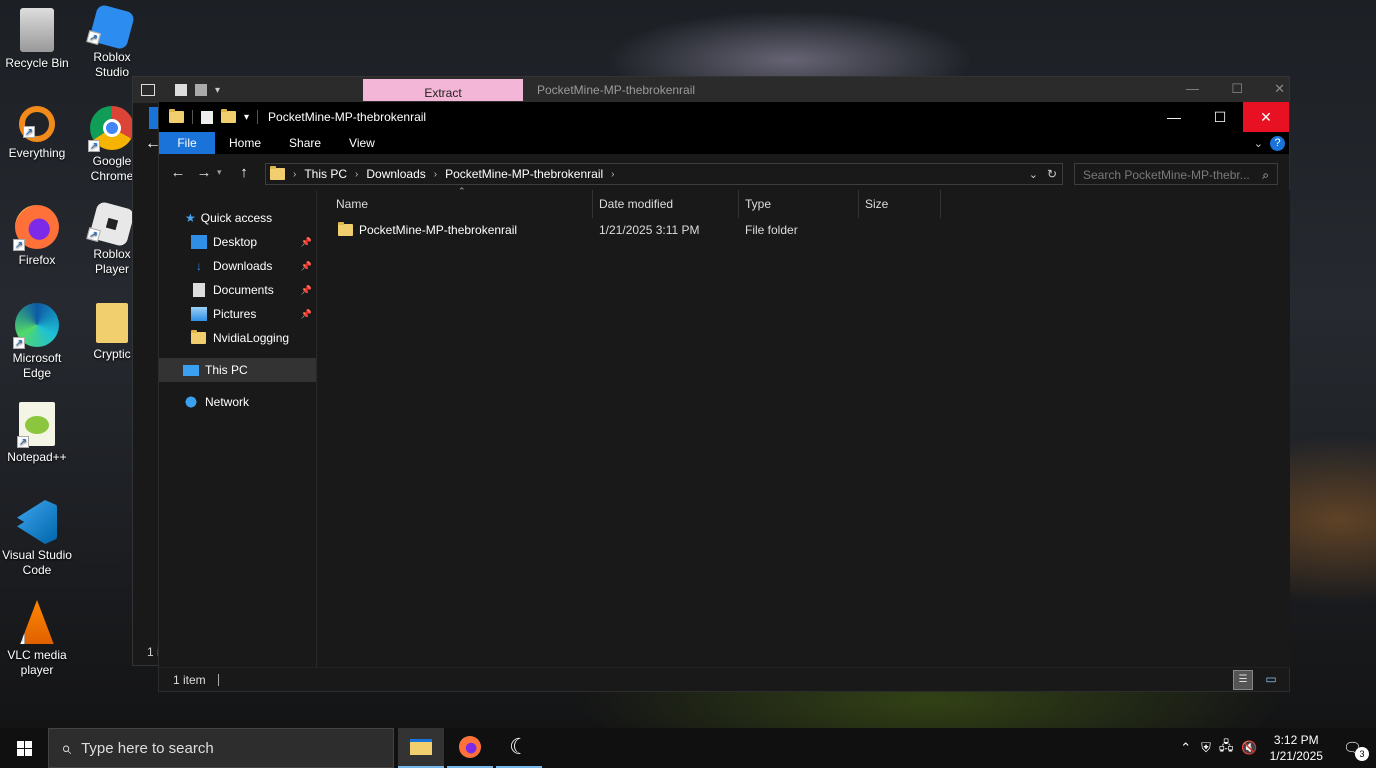  I want to click on column-type: Type, so click(799, 204).